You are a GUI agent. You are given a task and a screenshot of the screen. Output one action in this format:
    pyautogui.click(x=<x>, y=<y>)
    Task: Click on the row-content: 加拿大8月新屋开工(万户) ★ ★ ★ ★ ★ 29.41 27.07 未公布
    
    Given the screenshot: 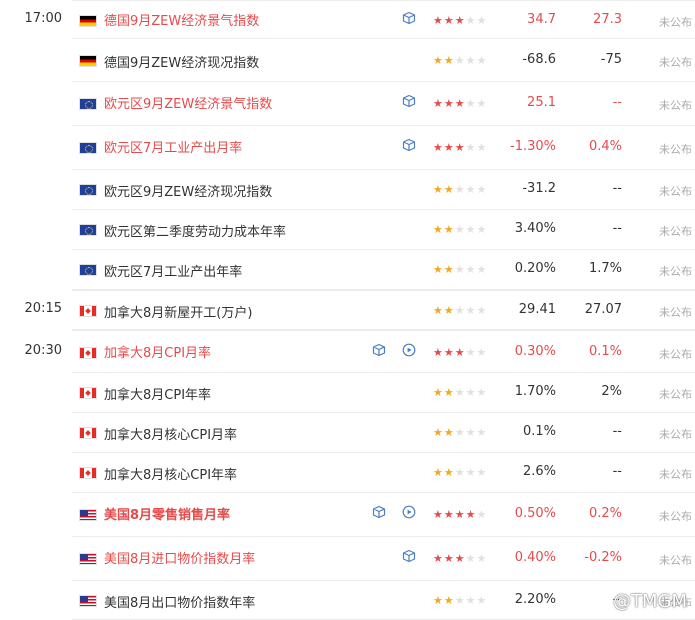 What is the action you would take?
    pyautogui.click(x=383, y=310)
    